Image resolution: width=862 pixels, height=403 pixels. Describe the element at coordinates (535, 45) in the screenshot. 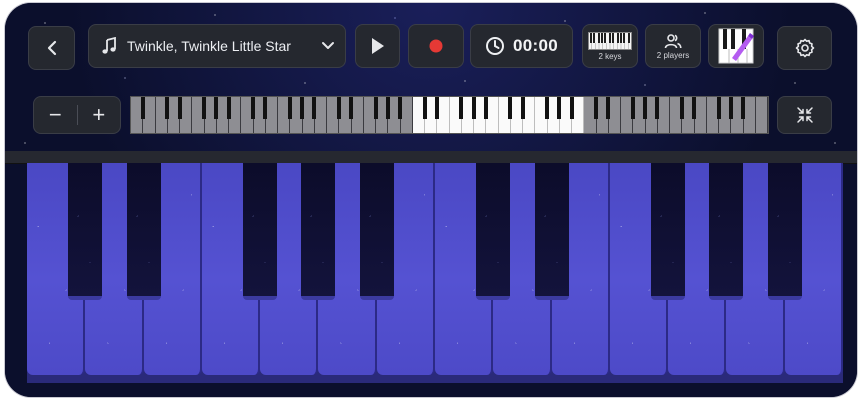

I see `timer-value: 00:00` at that location.